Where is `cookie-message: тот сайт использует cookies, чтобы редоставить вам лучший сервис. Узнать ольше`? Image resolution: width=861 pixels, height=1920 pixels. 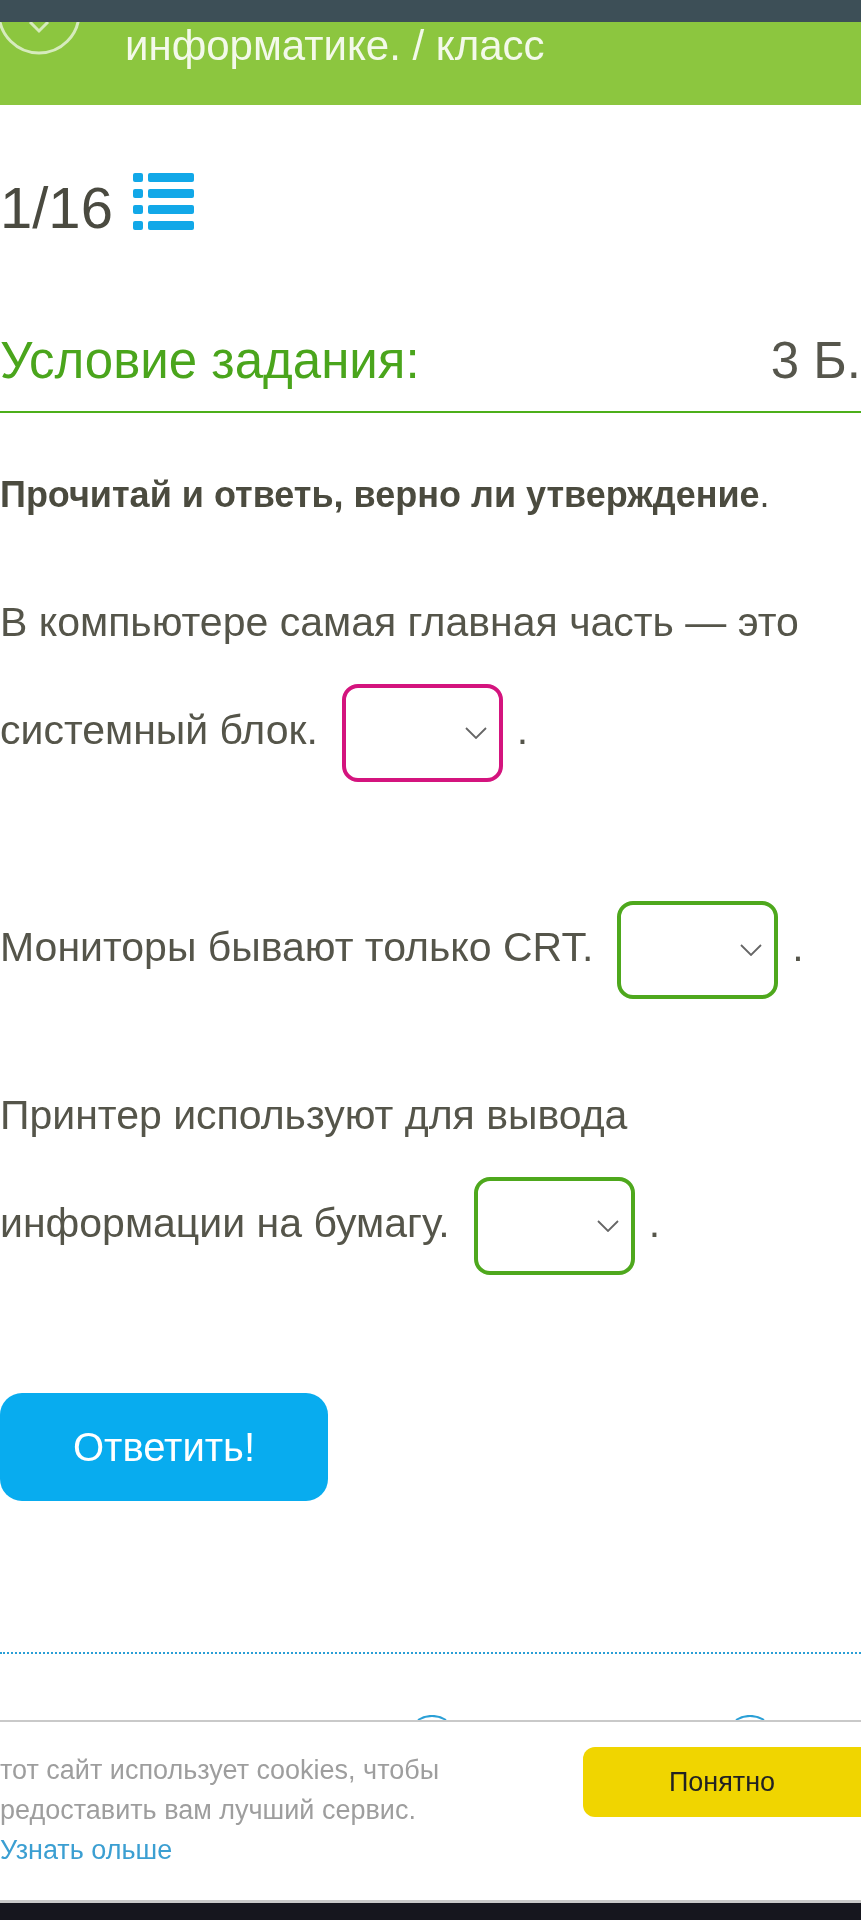 cookie-message: тот сайт использует cookies, чтобы редоставить вам лучший сервис. Узнать ольше is located at coordinates (220, 1810).